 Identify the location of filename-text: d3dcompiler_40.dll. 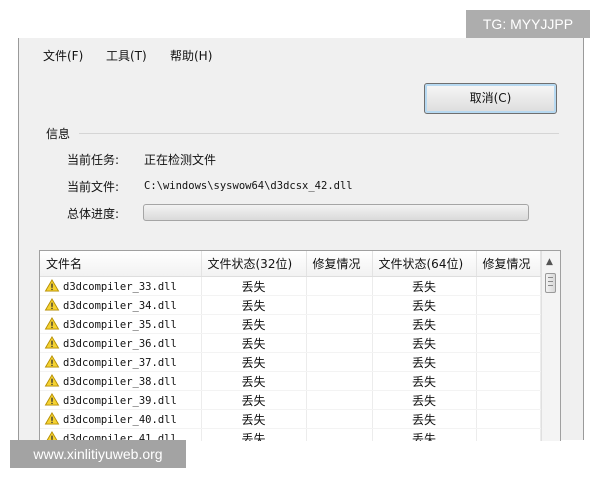
(120, 420).